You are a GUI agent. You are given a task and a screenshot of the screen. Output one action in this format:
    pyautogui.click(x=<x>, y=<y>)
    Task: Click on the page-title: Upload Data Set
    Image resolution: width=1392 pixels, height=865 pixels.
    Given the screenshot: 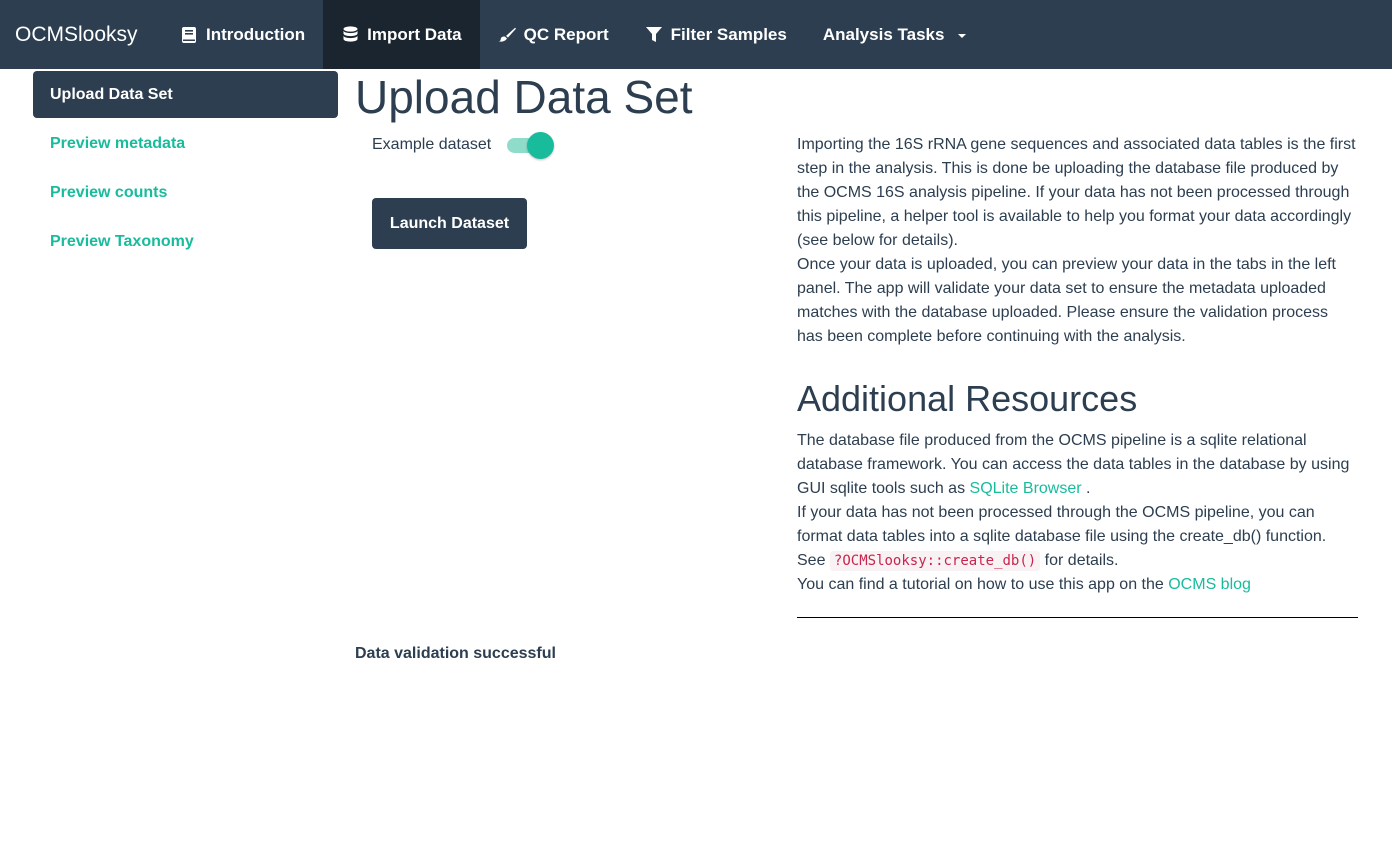 What is the action you would take?
    pyautogui.click(x=524, y=97)
    